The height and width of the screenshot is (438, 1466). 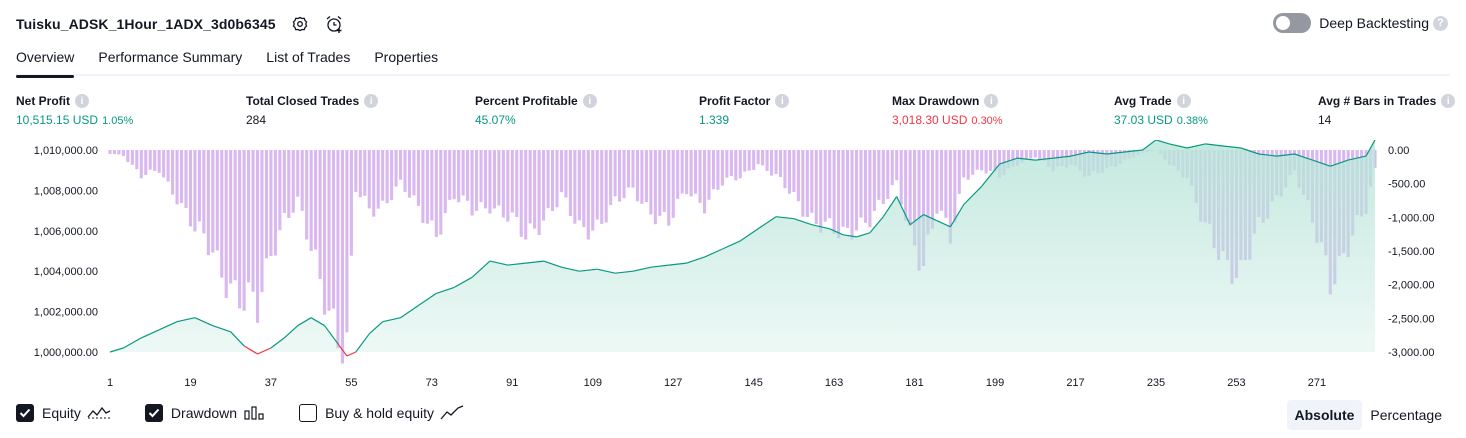 I want to click on tab-list-of-trades: List of Trades, so click(x=308, y=61).